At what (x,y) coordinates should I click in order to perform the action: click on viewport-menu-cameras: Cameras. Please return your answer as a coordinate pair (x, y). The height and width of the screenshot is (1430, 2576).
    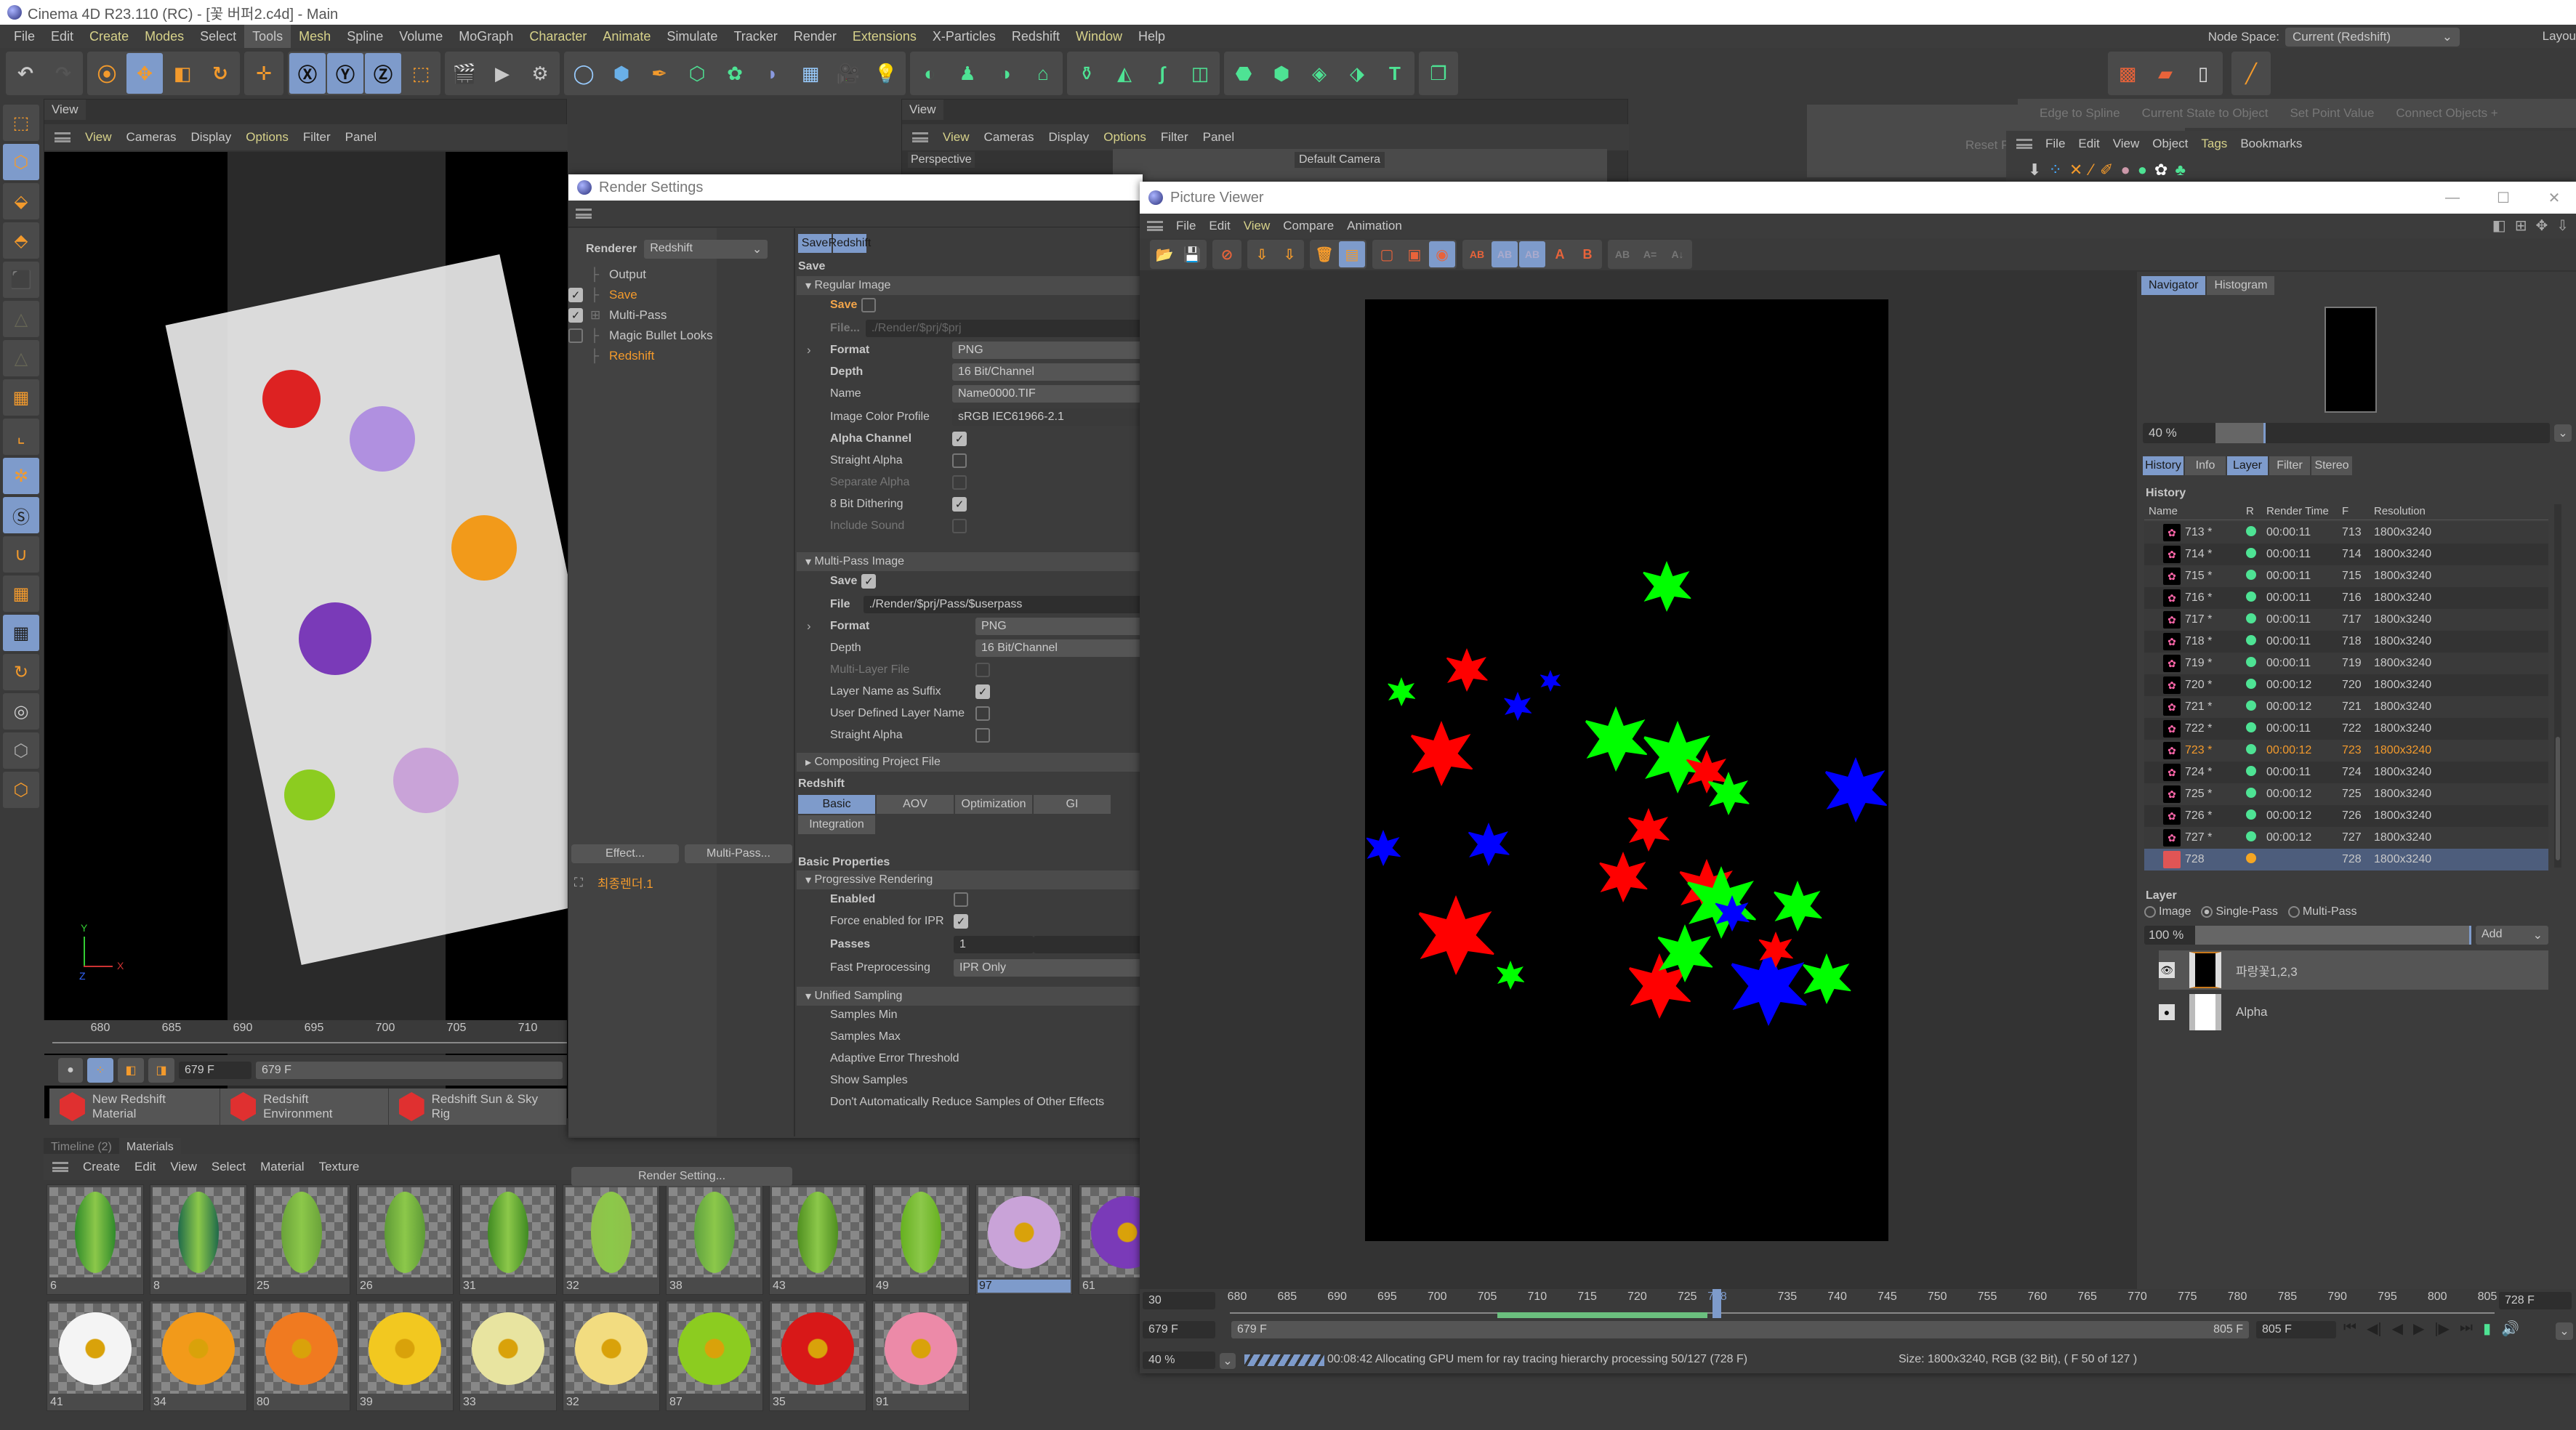
    Looking at the image, I should click on (1009, 137).